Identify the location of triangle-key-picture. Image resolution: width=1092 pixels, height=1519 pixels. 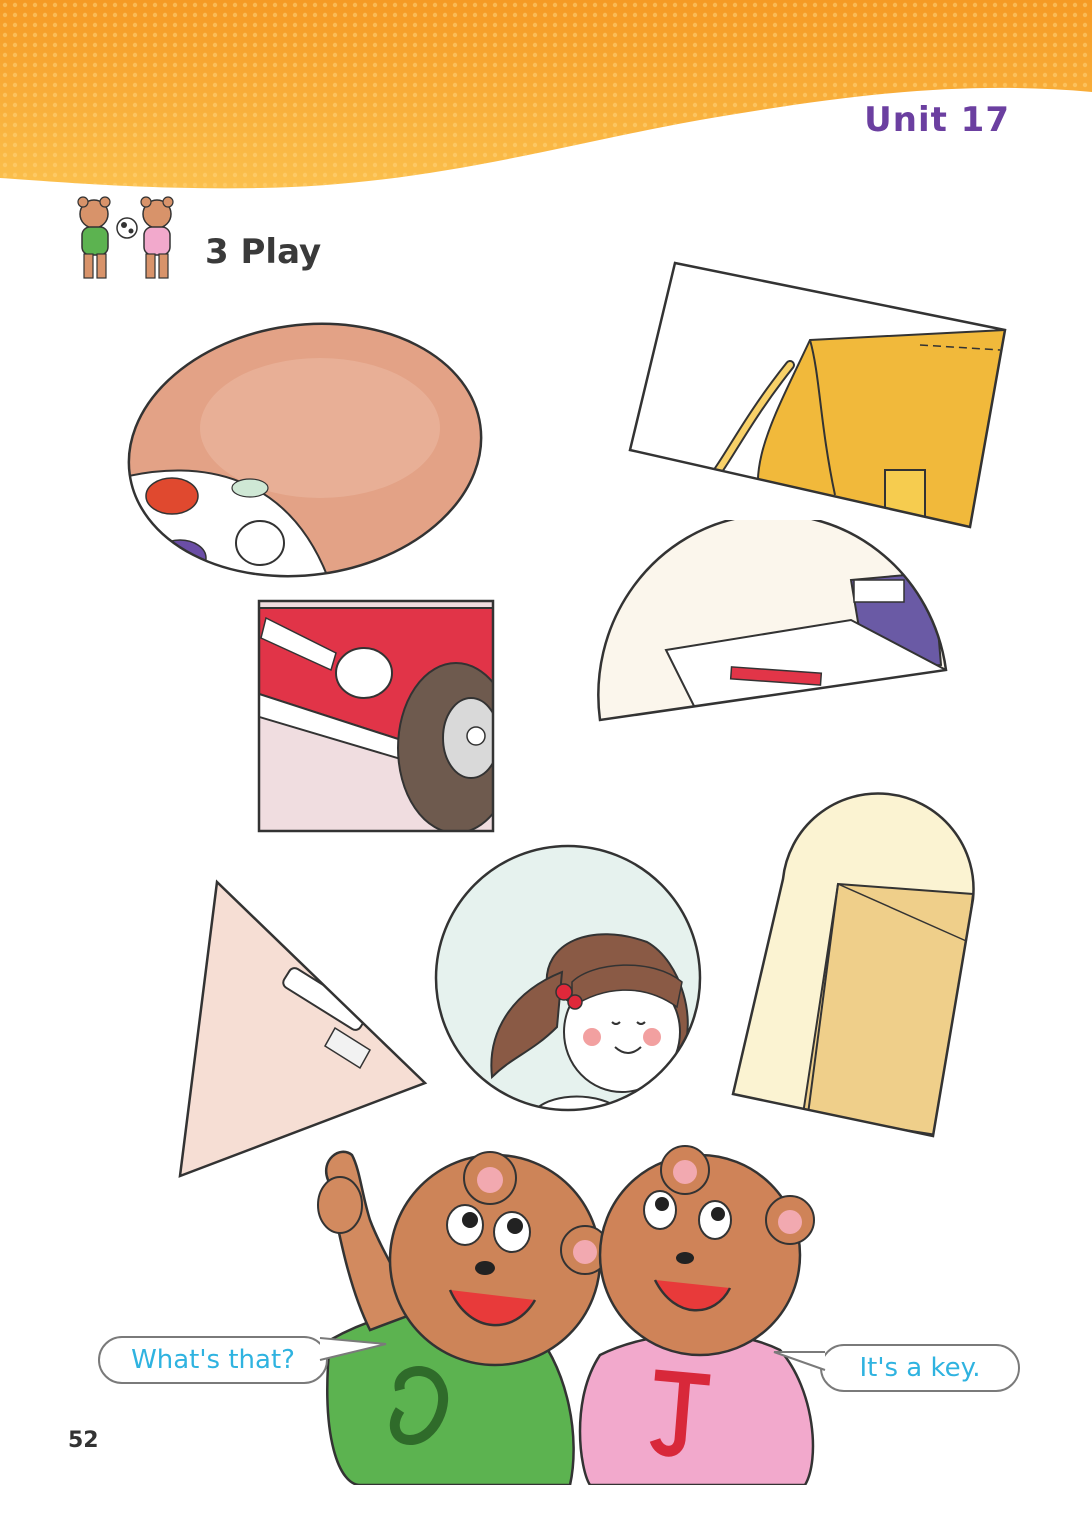
(303, 1028).